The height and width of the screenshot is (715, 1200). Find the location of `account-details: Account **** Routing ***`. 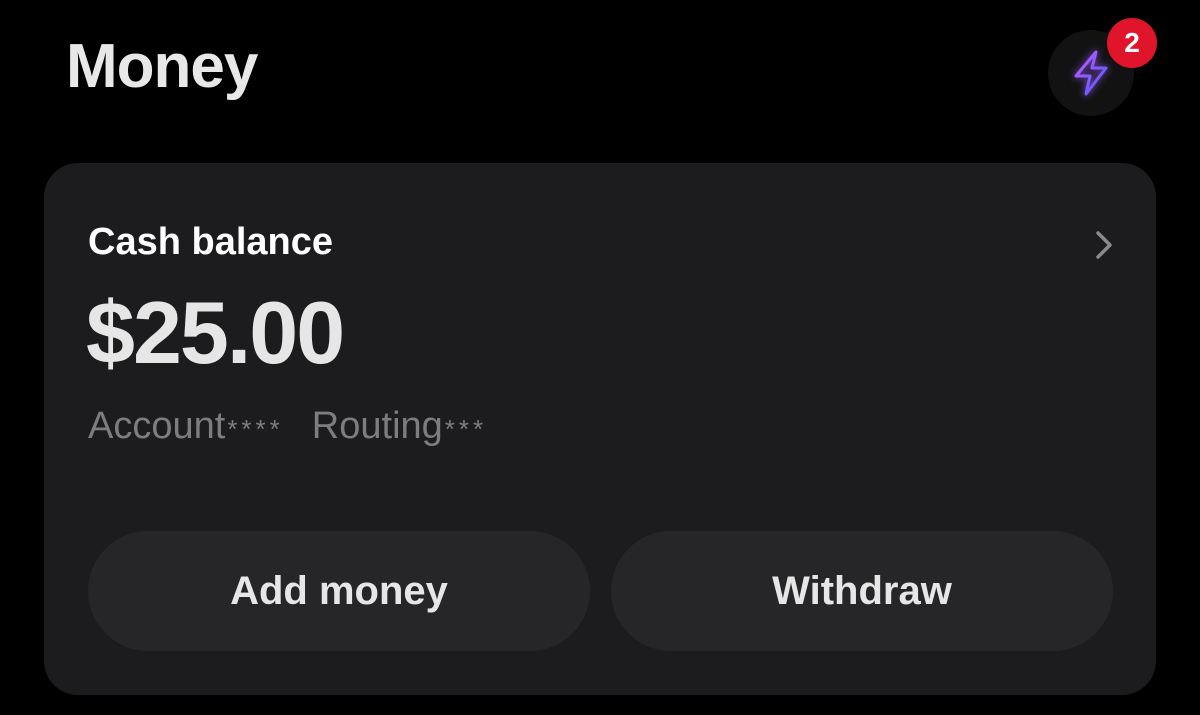

account-details: Account **** Routing *** is located at coordinates (287, 426).